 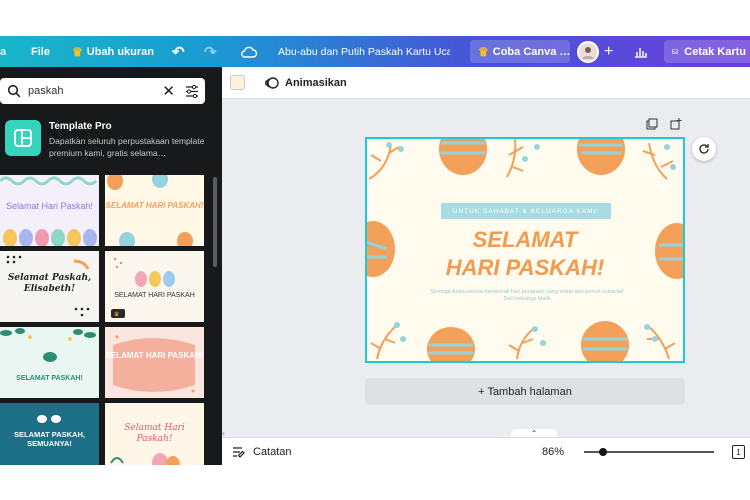 What do you see at coordinates (154, 295) in the screenshot?
I see `template-title: SELAMAT HARI PASKAH` at bounding box center [154, 295].